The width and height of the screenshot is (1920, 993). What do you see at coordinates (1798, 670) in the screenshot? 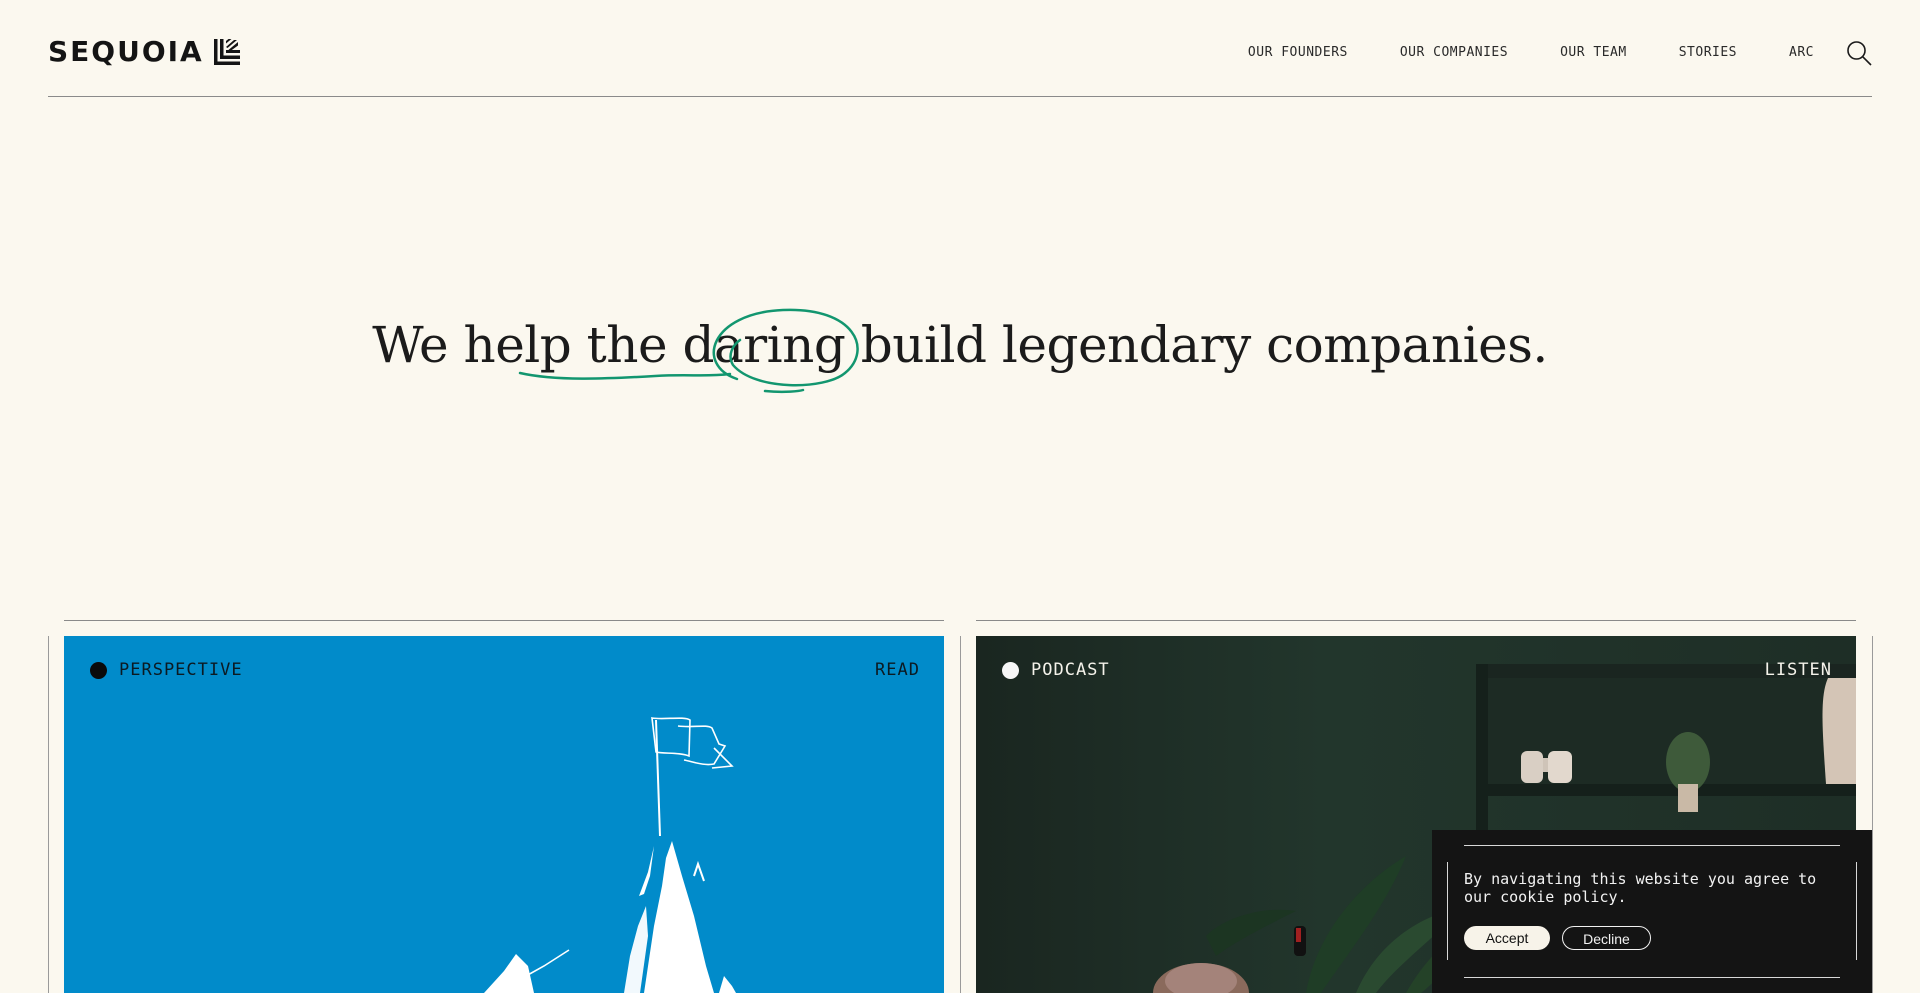
I see `listen-link: LISTEN` at bounding box center [1798, 670].